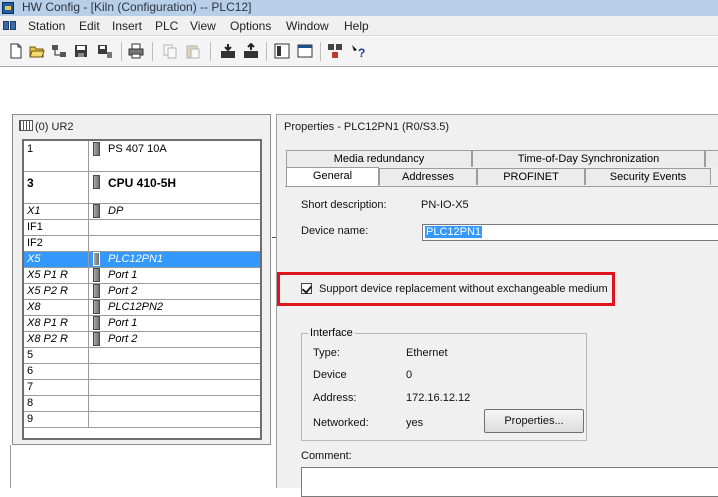  What do you see at coordinates (250, 26) in the screenshot?
I see `menu-options: Options` at bounding box center [250, 26].